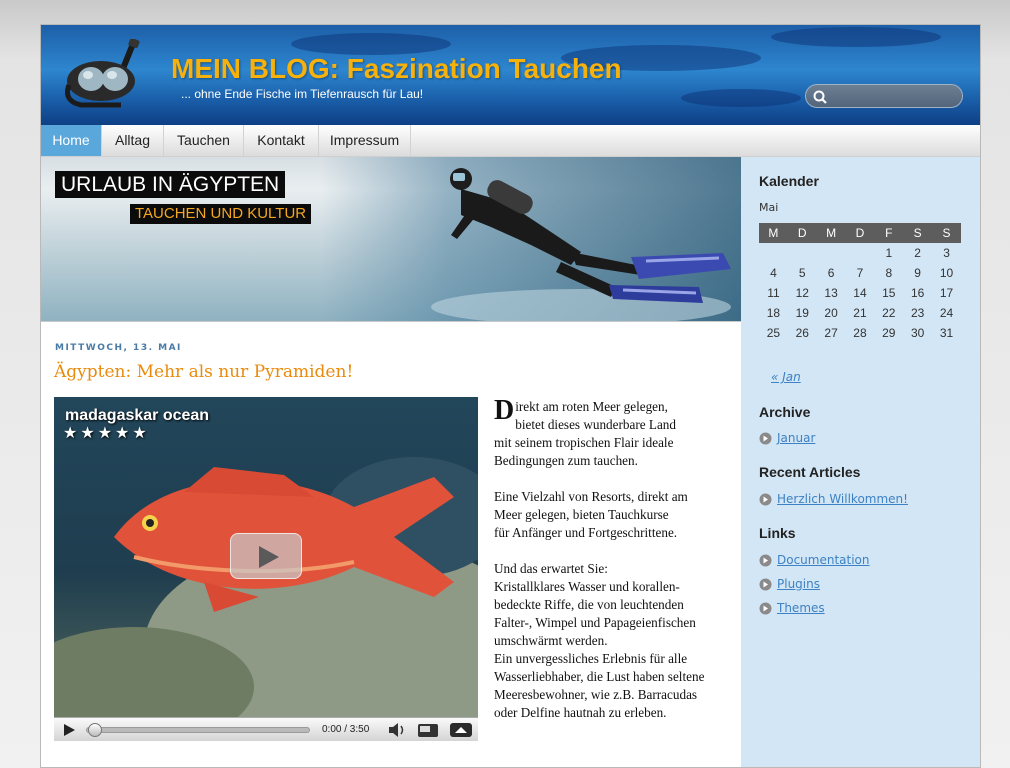 This screenshot has width=1010, height=768. What do you see at coordinates (504, 410) in the screenshot?
I see `dropcap: D` at bounding box center [504, 410].